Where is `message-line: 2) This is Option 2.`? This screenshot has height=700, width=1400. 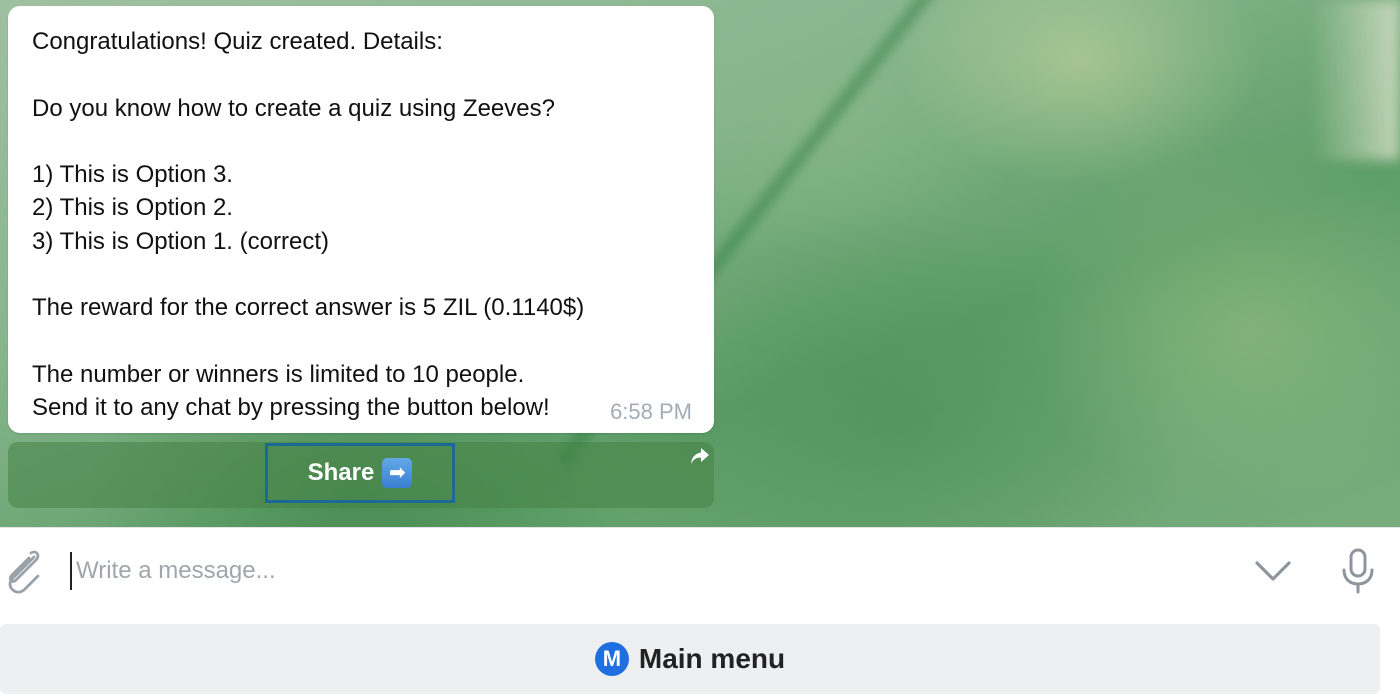
message-line: 2) This is Option 2. is located at coordinates (132, 208).